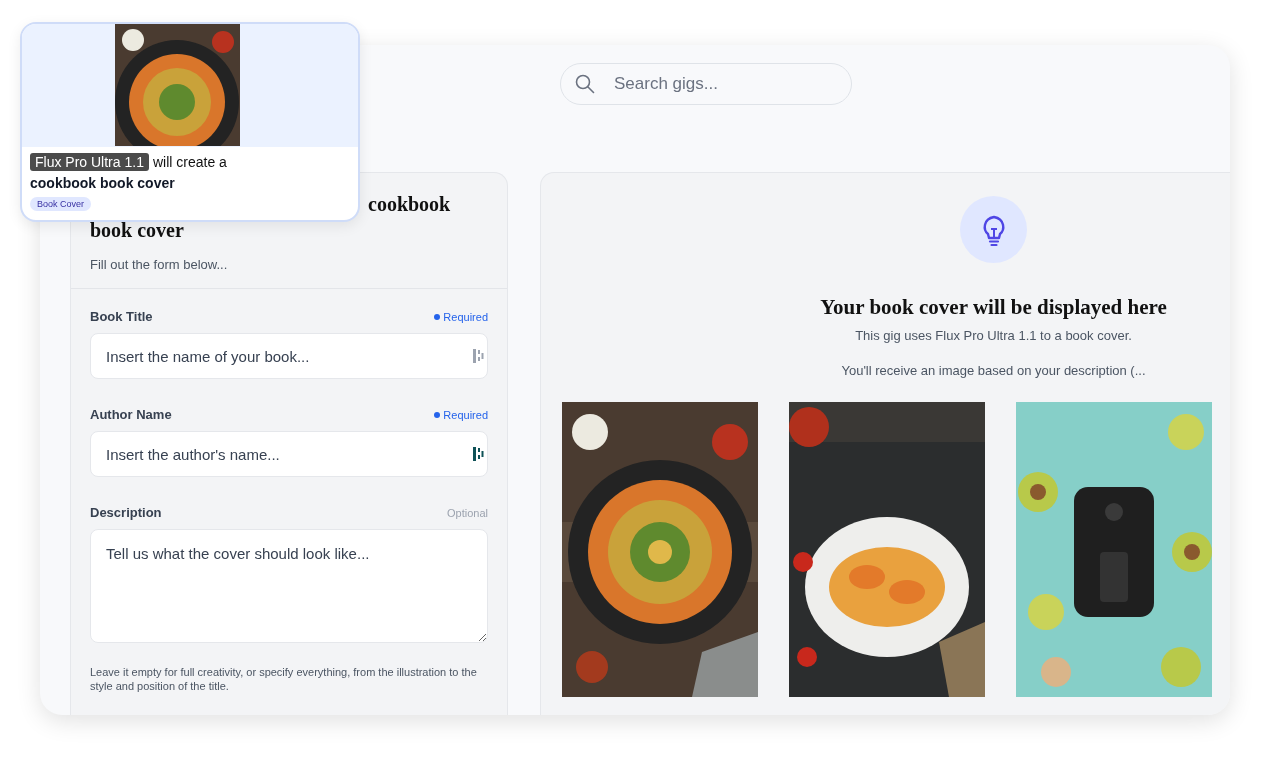  Describe the element at coordinates (993, 335) in the screenshot. I see `preview-text: This gig uses Flux Pro Ultra 1.1 to a book cover.` at that location.